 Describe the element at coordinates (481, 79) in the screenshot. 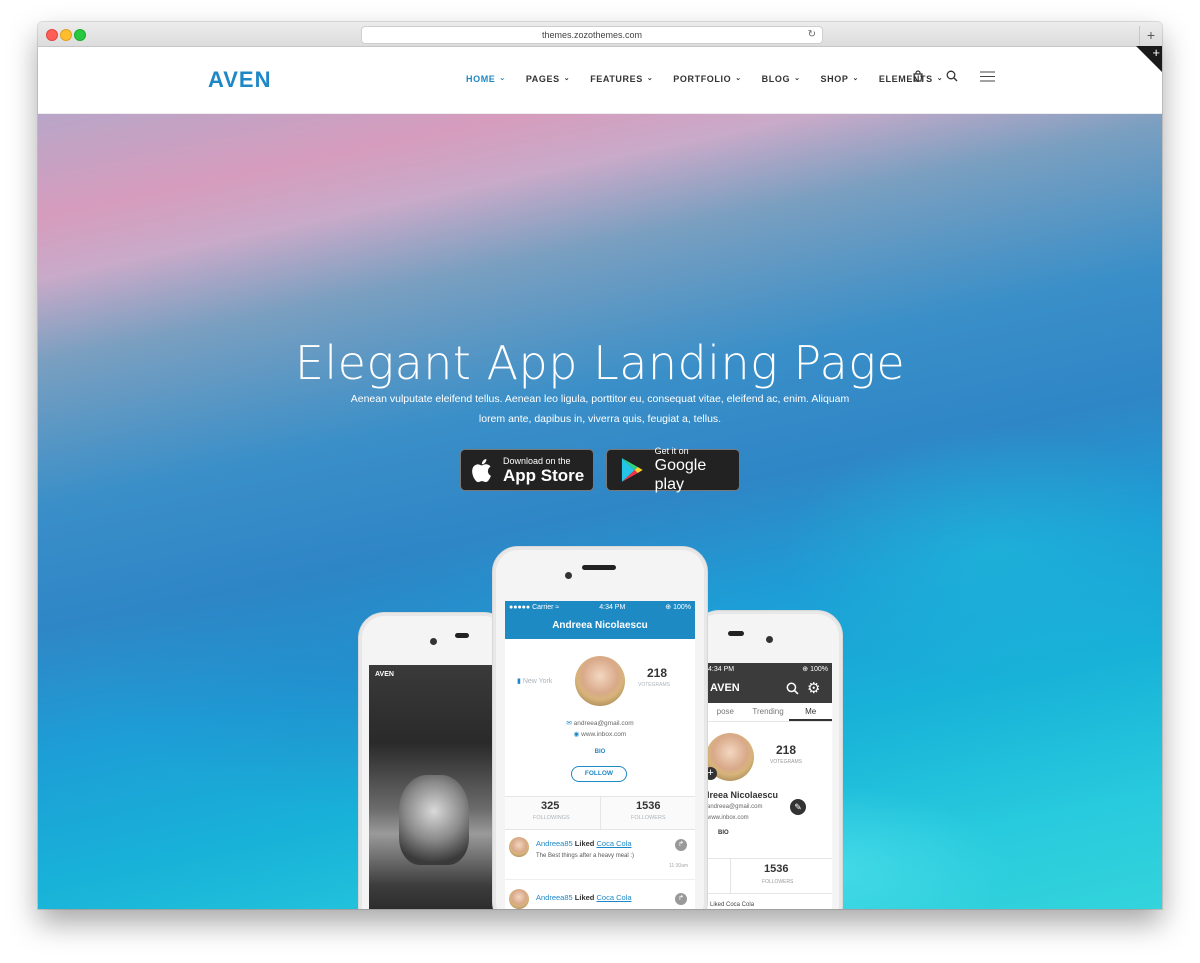

I see `nav-label: HOME` at that location.